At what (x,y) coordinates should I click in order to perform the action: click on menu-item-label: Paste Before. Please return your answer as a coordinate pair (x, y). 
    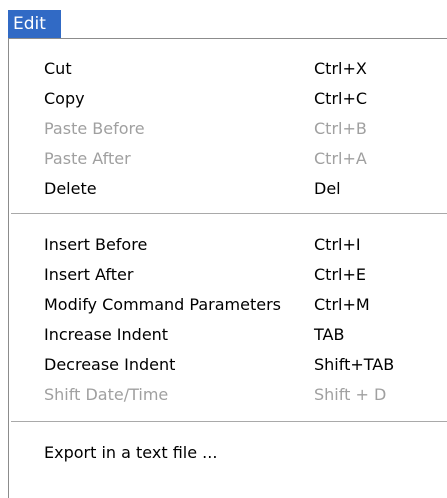
    Looking at the image, I should click on (94, 128).